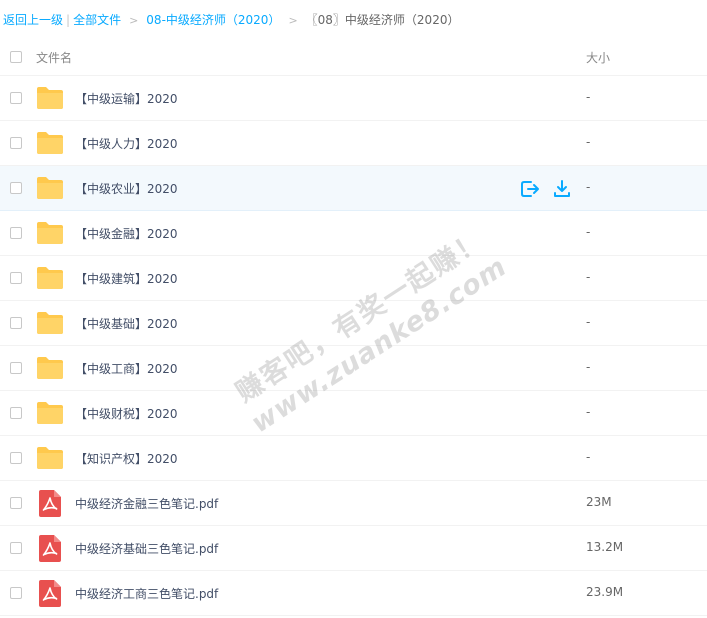 This screenshot has width=707, height=618. What do you see at coordinates (146, 548) in the screenshot?
I see `file-name: 中级经济基础三色笔记.pdf` at bounding box center [146, 548].